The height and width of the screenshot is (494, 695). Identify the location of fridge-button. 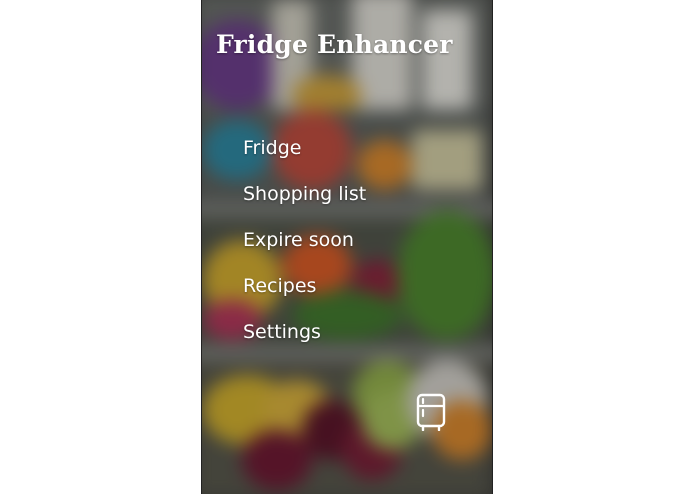
(431, 412).